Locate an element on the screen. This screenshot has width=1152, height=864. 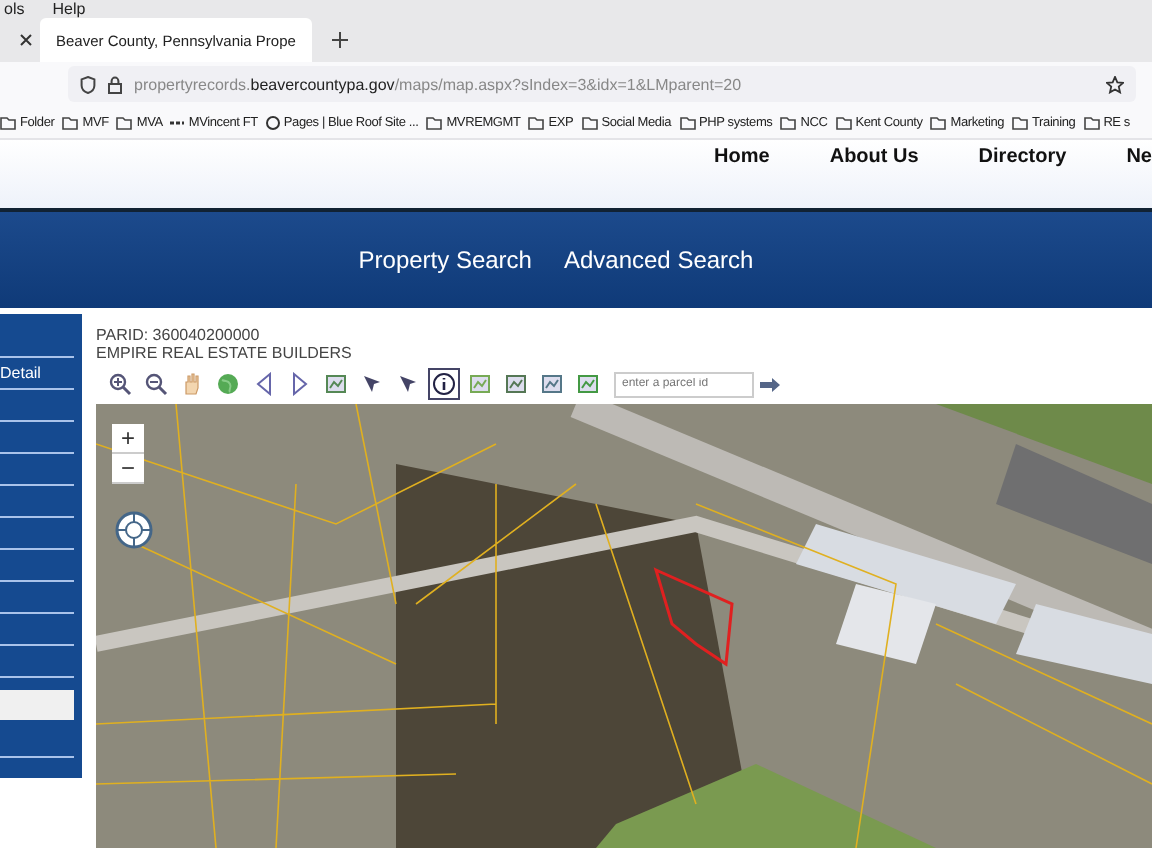
star-icon is located at coordinates (1115, 84).